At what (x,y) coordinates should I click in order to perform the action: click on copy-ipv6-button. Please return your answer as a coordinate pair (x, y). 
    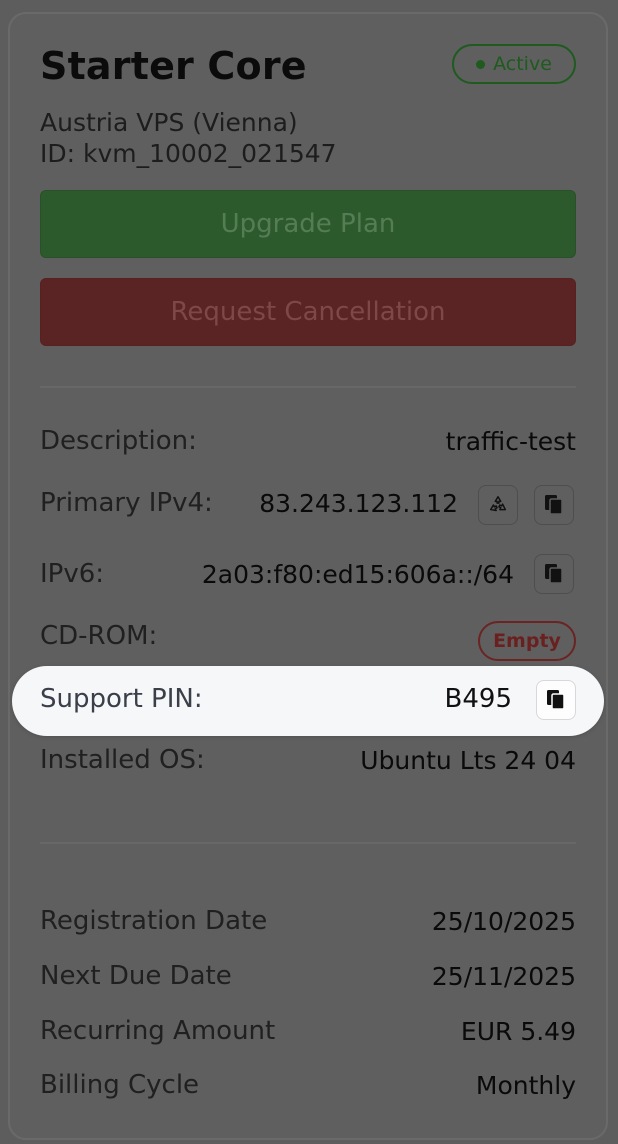
    Looking at the image, I should click on (554, 574).